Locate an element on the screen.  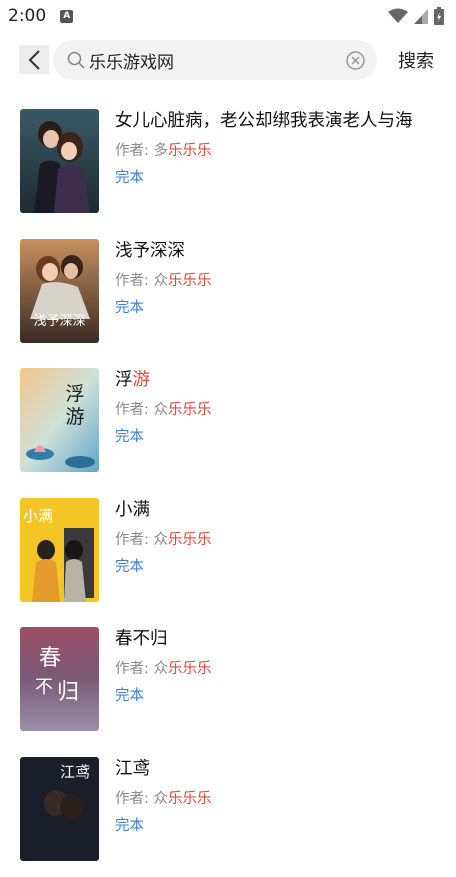
accessibility-icon: A is located at coordinates (66, 16).